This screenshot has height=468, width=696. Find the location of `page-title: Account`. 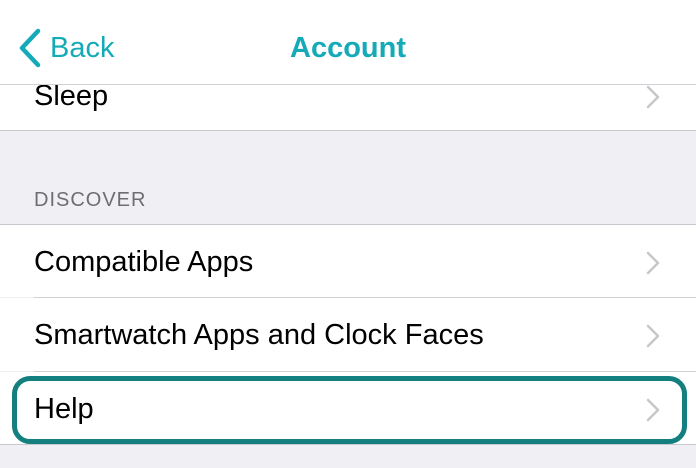

page-title: Account is located at coordinates (348, 48).